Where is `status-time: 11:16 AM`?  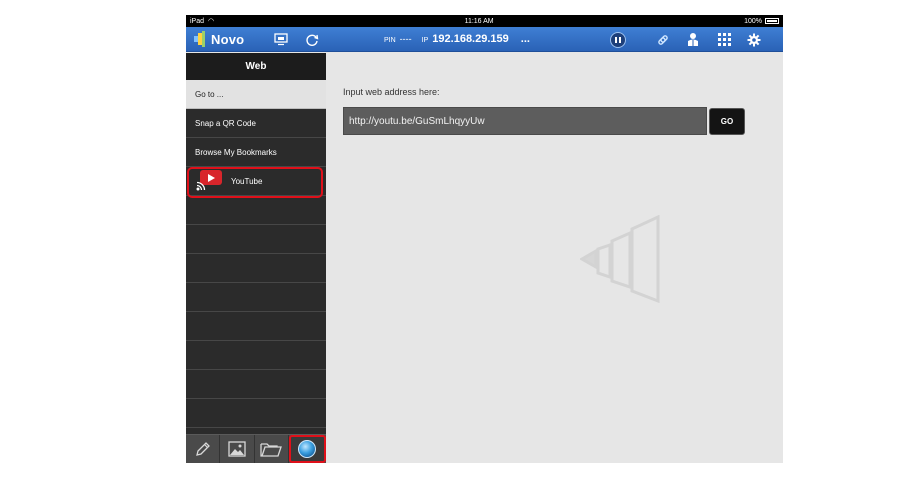
status-time: 11:16 AM is located at coordinates (479, 21).